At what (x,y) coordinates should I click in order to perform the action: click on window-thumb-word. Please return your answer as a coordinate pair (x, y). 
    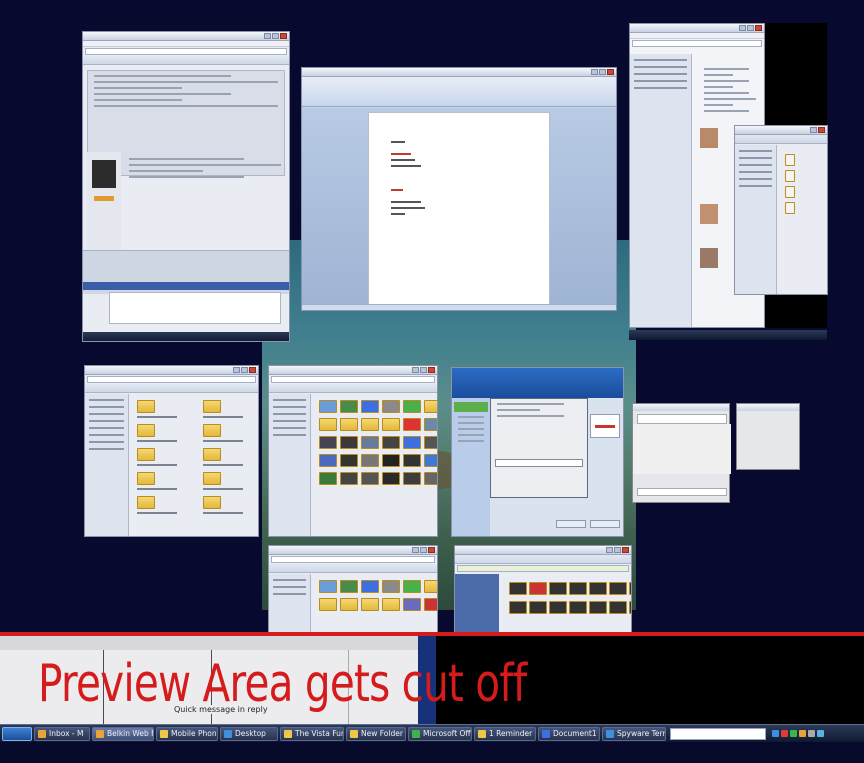
    Looking at the image, I should click on (459, 189).